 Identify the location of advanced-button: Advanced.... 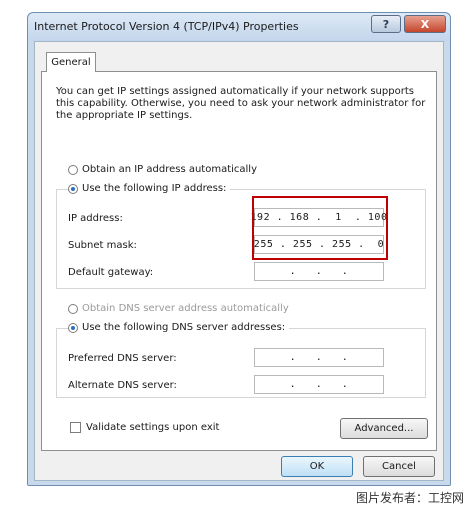
(384, 428).